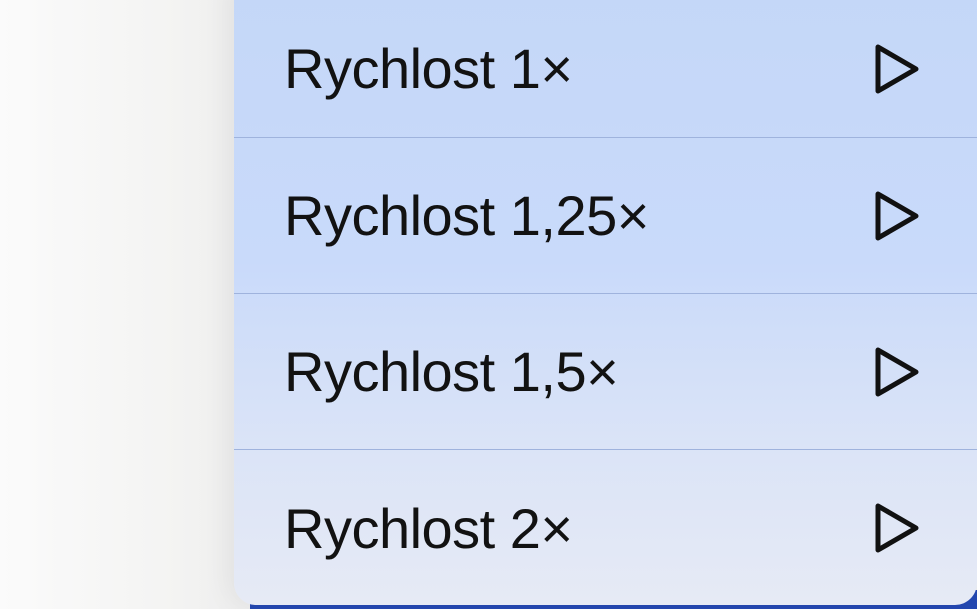  I want to click on menu-item-label: Rychlost 2×, so click(428, 528).